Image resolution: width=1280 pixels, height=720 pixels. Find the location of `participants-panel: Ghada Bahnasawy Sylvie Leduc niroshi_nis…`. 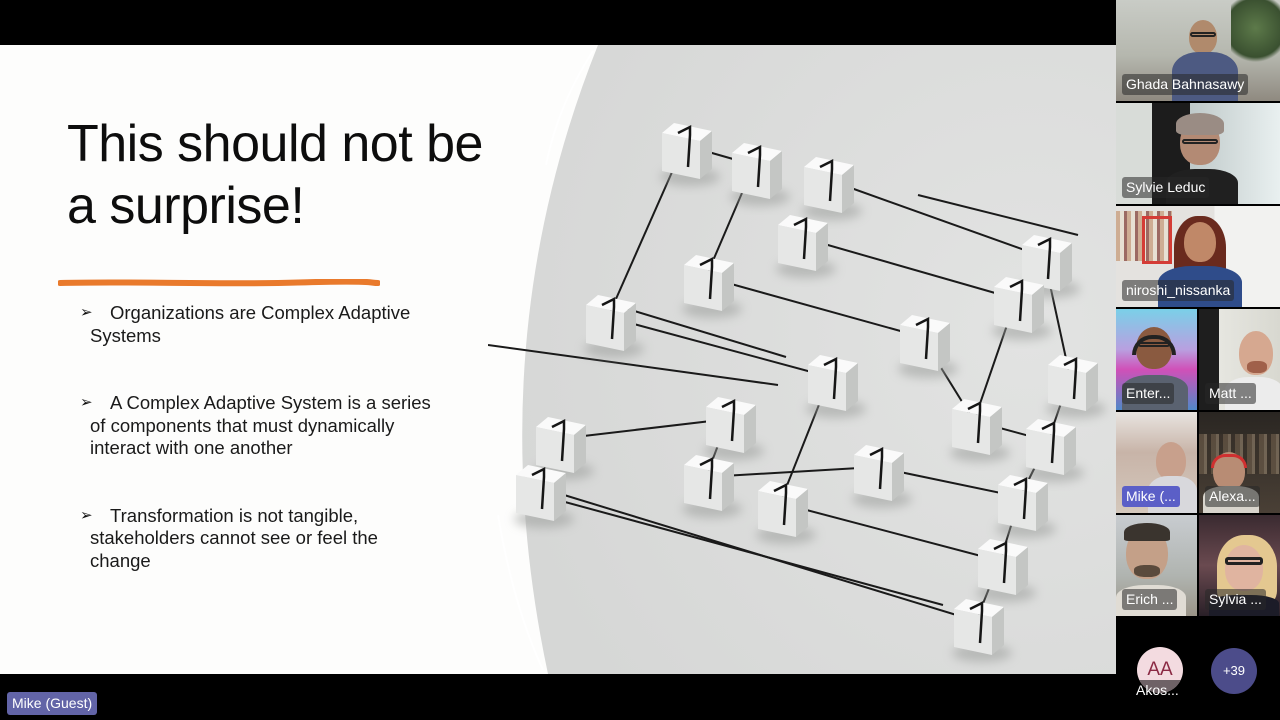

participants-panel: Ghada Bahnasawy Sylvie Leduc niroshi_nis… is located at coordinates (1198, 360).